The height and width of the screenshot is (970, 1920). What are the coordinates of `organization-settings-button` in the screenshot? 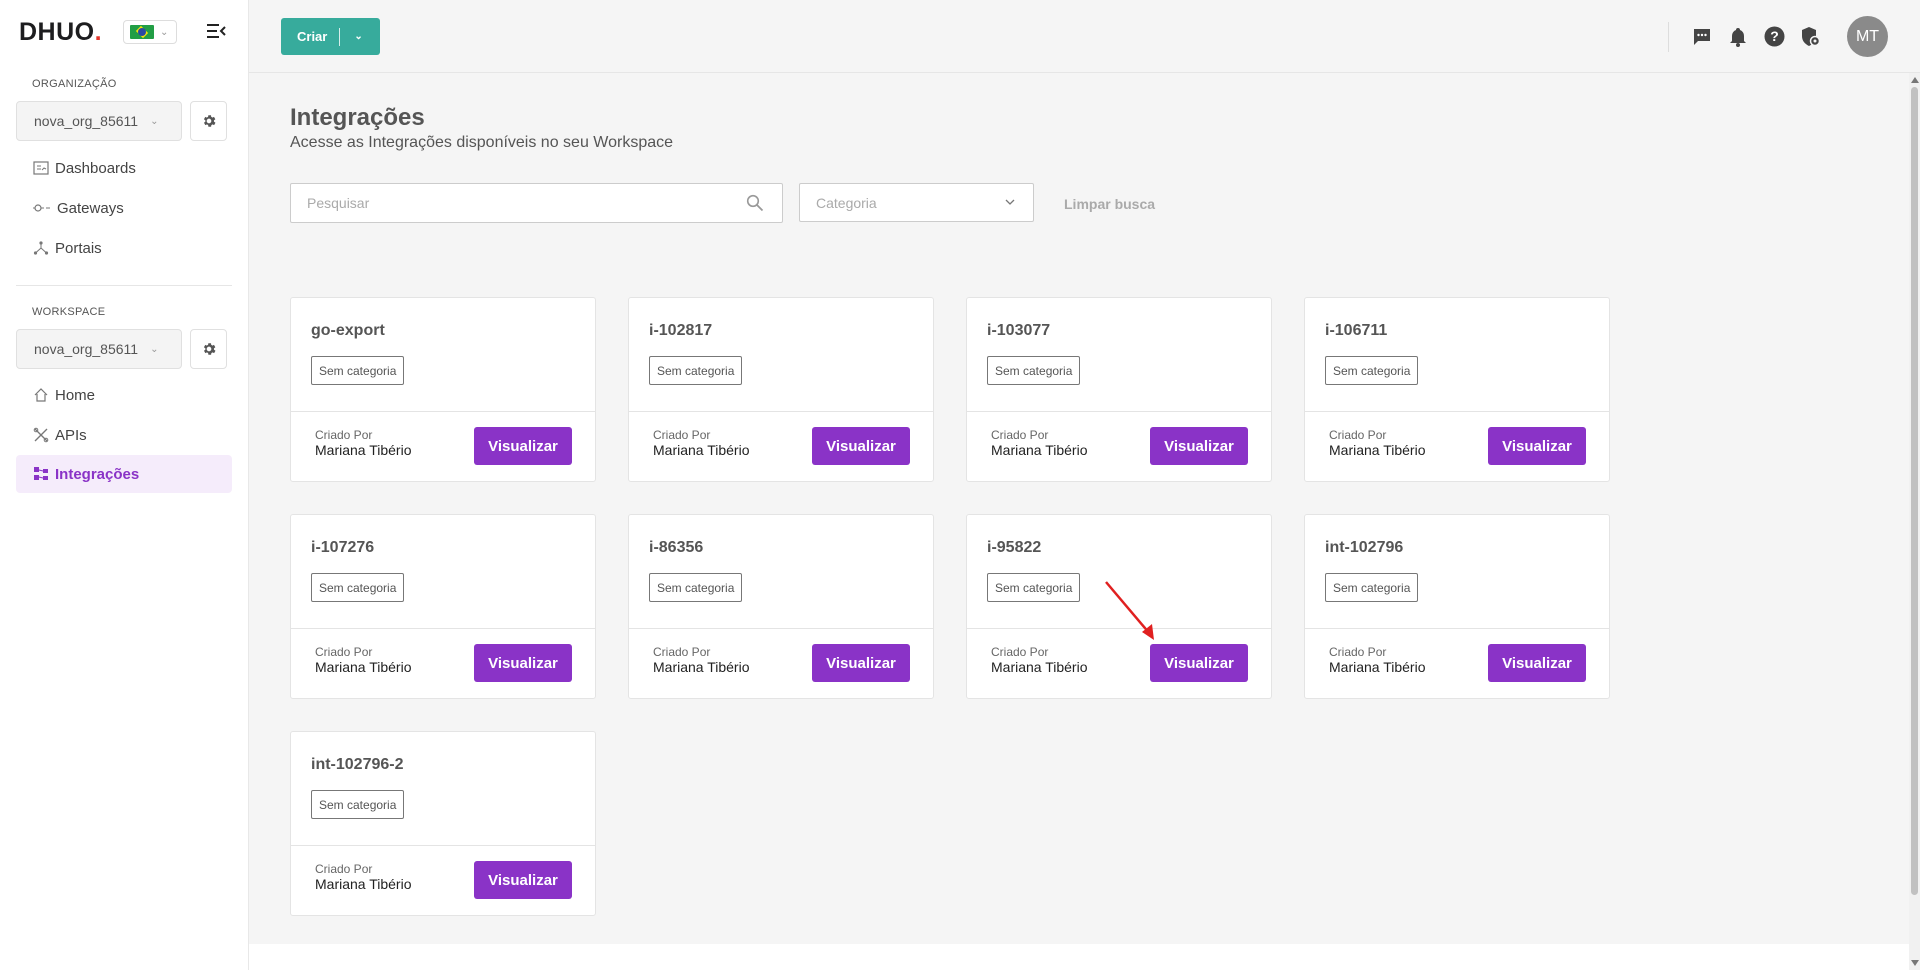 It's located at (208, 121).